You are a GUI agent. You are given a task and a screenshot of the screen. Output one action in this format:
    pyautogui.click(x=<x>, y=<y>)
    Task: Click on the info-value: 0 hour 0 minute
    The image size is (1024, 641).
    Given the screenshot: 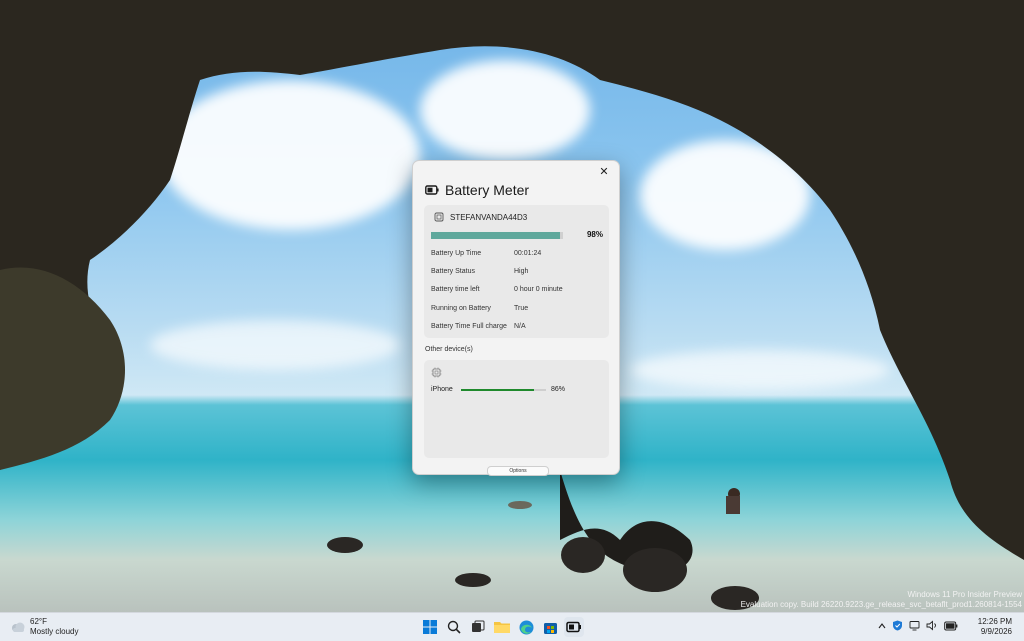 What is the action you would take?
    pyautogui.click(x=538, y=289)
    